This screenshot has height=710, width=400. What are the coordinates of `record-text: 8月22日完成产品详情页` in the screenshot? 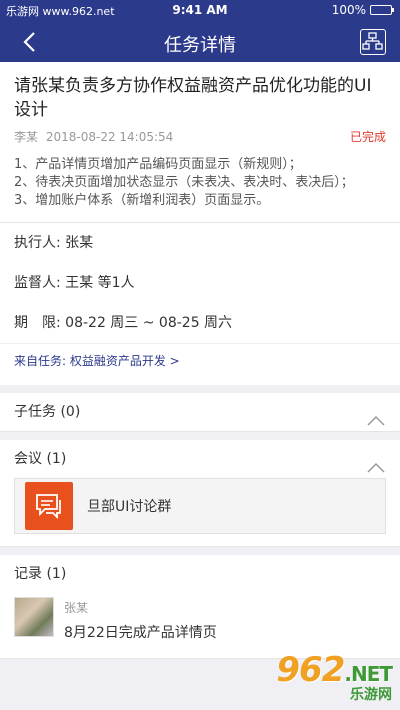 It's located at (140, 633).